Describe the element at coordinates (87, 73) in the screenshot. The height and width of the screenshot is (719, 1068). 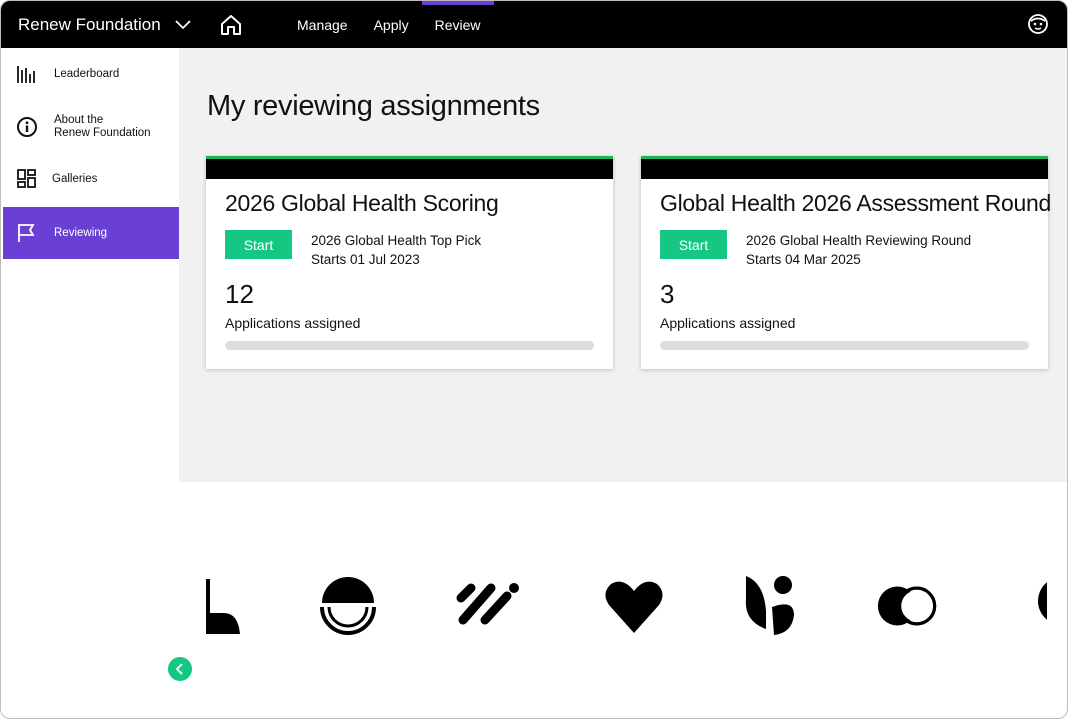
I see `sidebar-item-label: Leaderboard` at that location.